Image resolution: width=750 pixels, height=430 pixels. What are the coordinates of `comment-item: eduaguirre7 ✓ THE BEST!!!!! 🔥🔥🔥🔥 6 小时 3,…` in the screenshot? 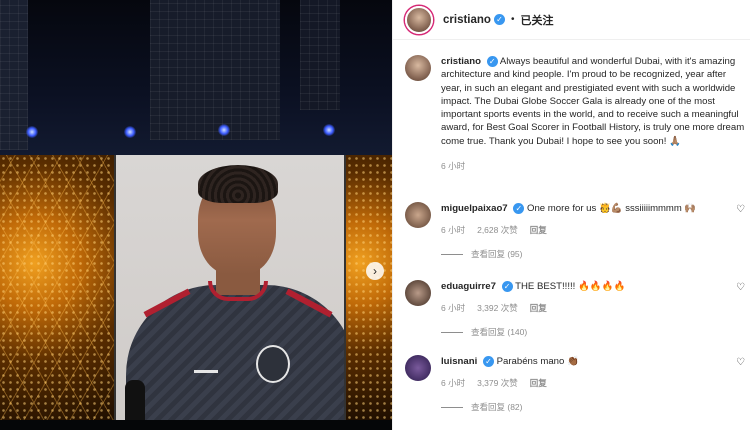 It's located at (575, 309).